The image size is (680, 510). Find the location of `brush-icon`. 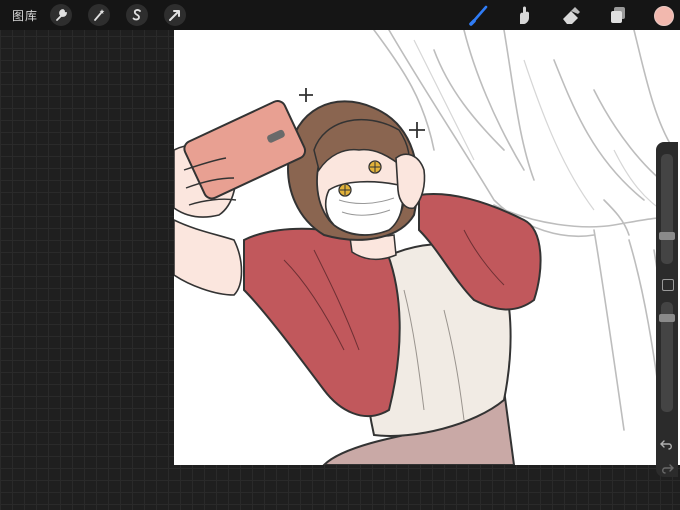

brush-icon is located at coordinates (478, 15).